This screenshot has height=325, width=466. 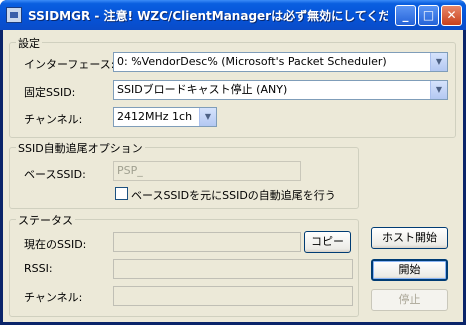 I want to click on maximize-button: □, so click(x=428, y=15).